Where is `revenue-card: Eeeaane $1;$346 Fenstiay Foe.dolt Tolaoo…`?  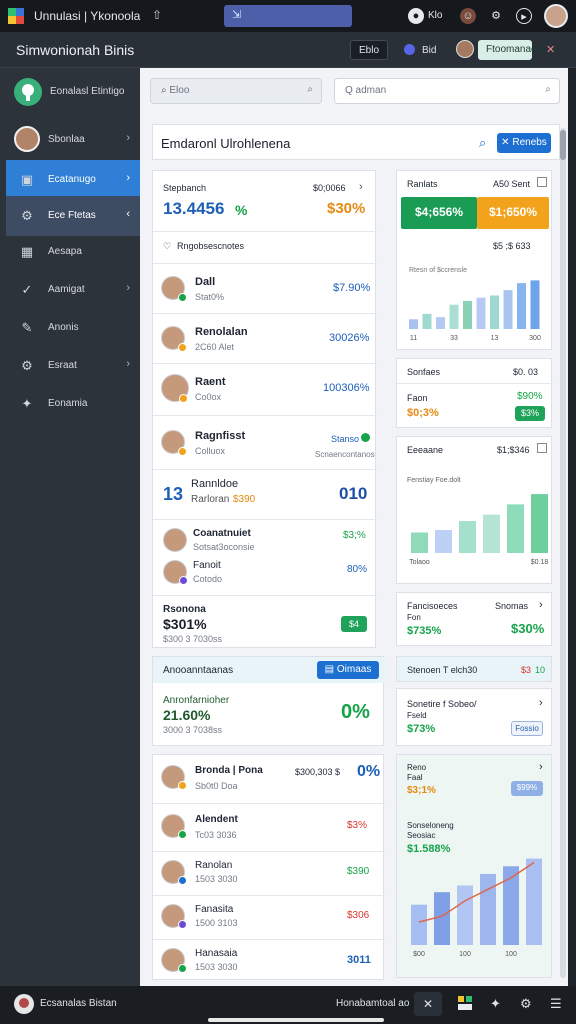 revenue-card: Eeeaane $1;$346 Fenstiay Foe.dolt Tolaoo… is located at coordinates (474, 510).